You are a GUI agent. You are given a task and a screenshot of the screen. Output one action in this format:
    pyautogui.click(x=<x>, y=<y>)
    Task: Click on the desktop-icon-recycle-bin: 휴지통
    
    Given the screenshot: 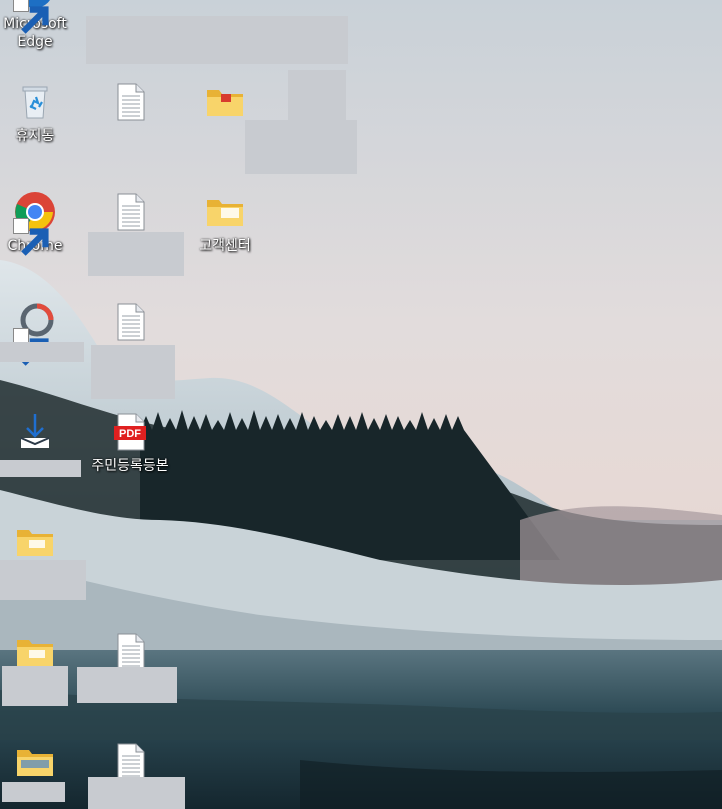 What is the action you would take?
    pyautogui.click(x=40, y=126)
    